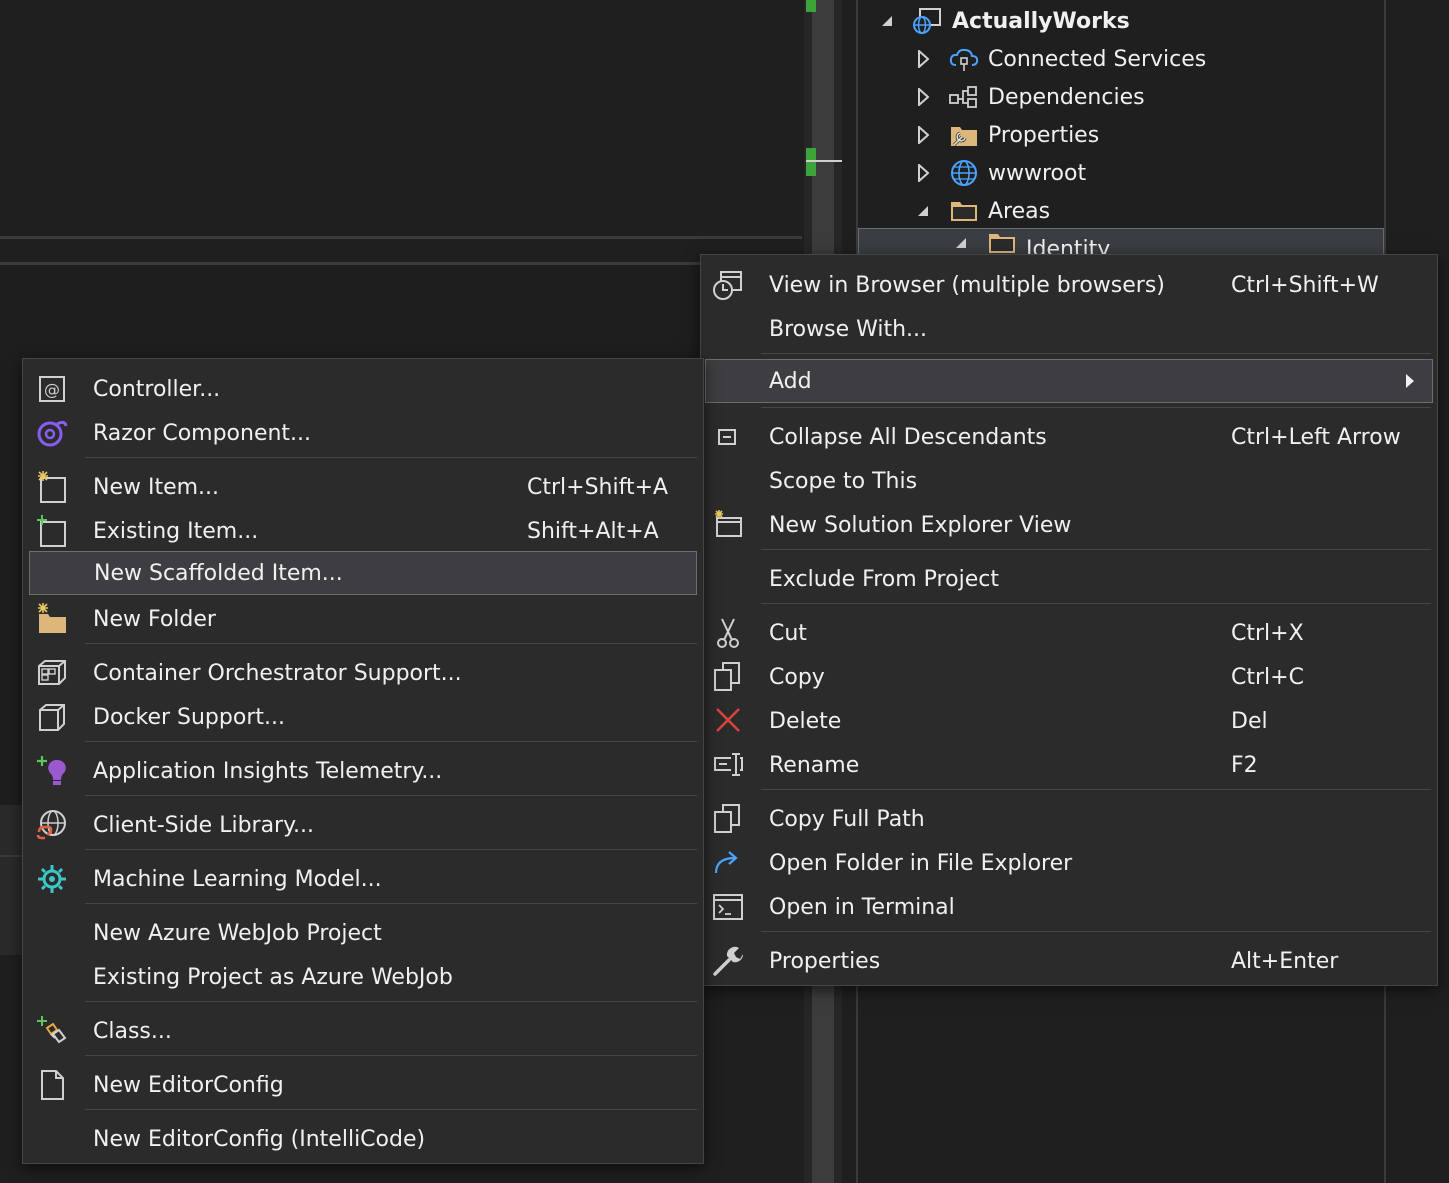 Image resolution: width=1449 pixels, height=1183 pixels. Describe the element at coordinates (928, 21) in the screenshot. I see `web-project-icon` at that location.